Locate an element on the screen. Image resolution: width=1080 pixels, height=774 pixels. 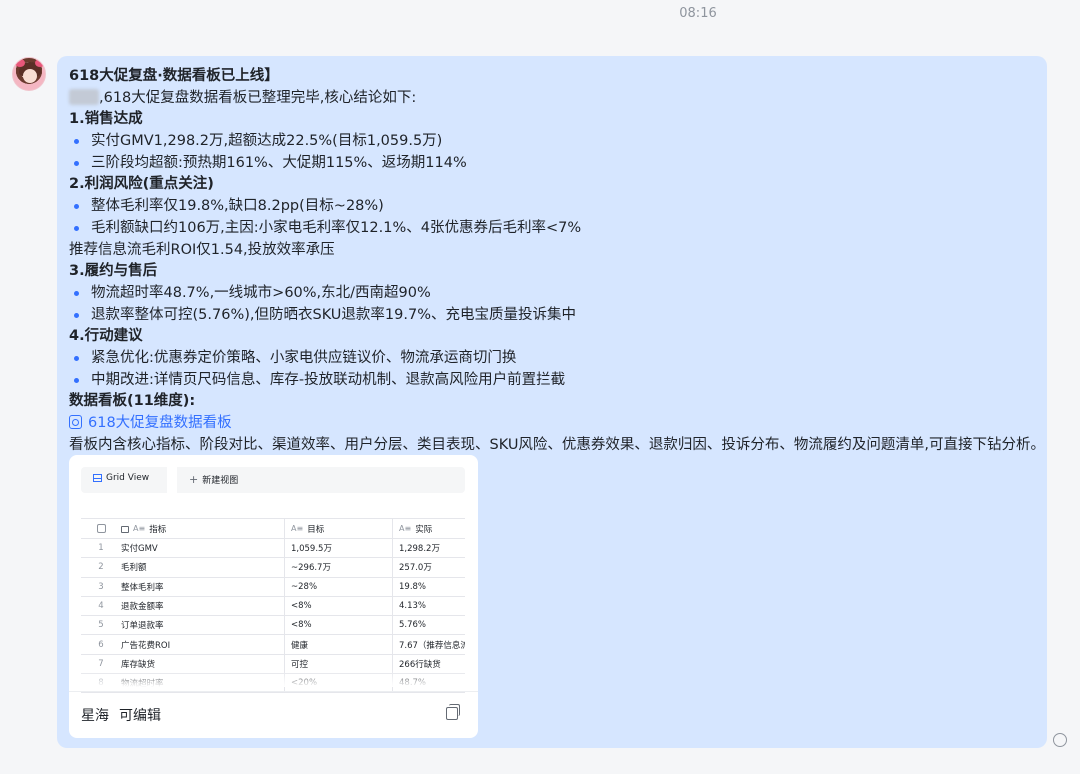
target-cell: 1,059.5万 is located at coordinates (338, 548).